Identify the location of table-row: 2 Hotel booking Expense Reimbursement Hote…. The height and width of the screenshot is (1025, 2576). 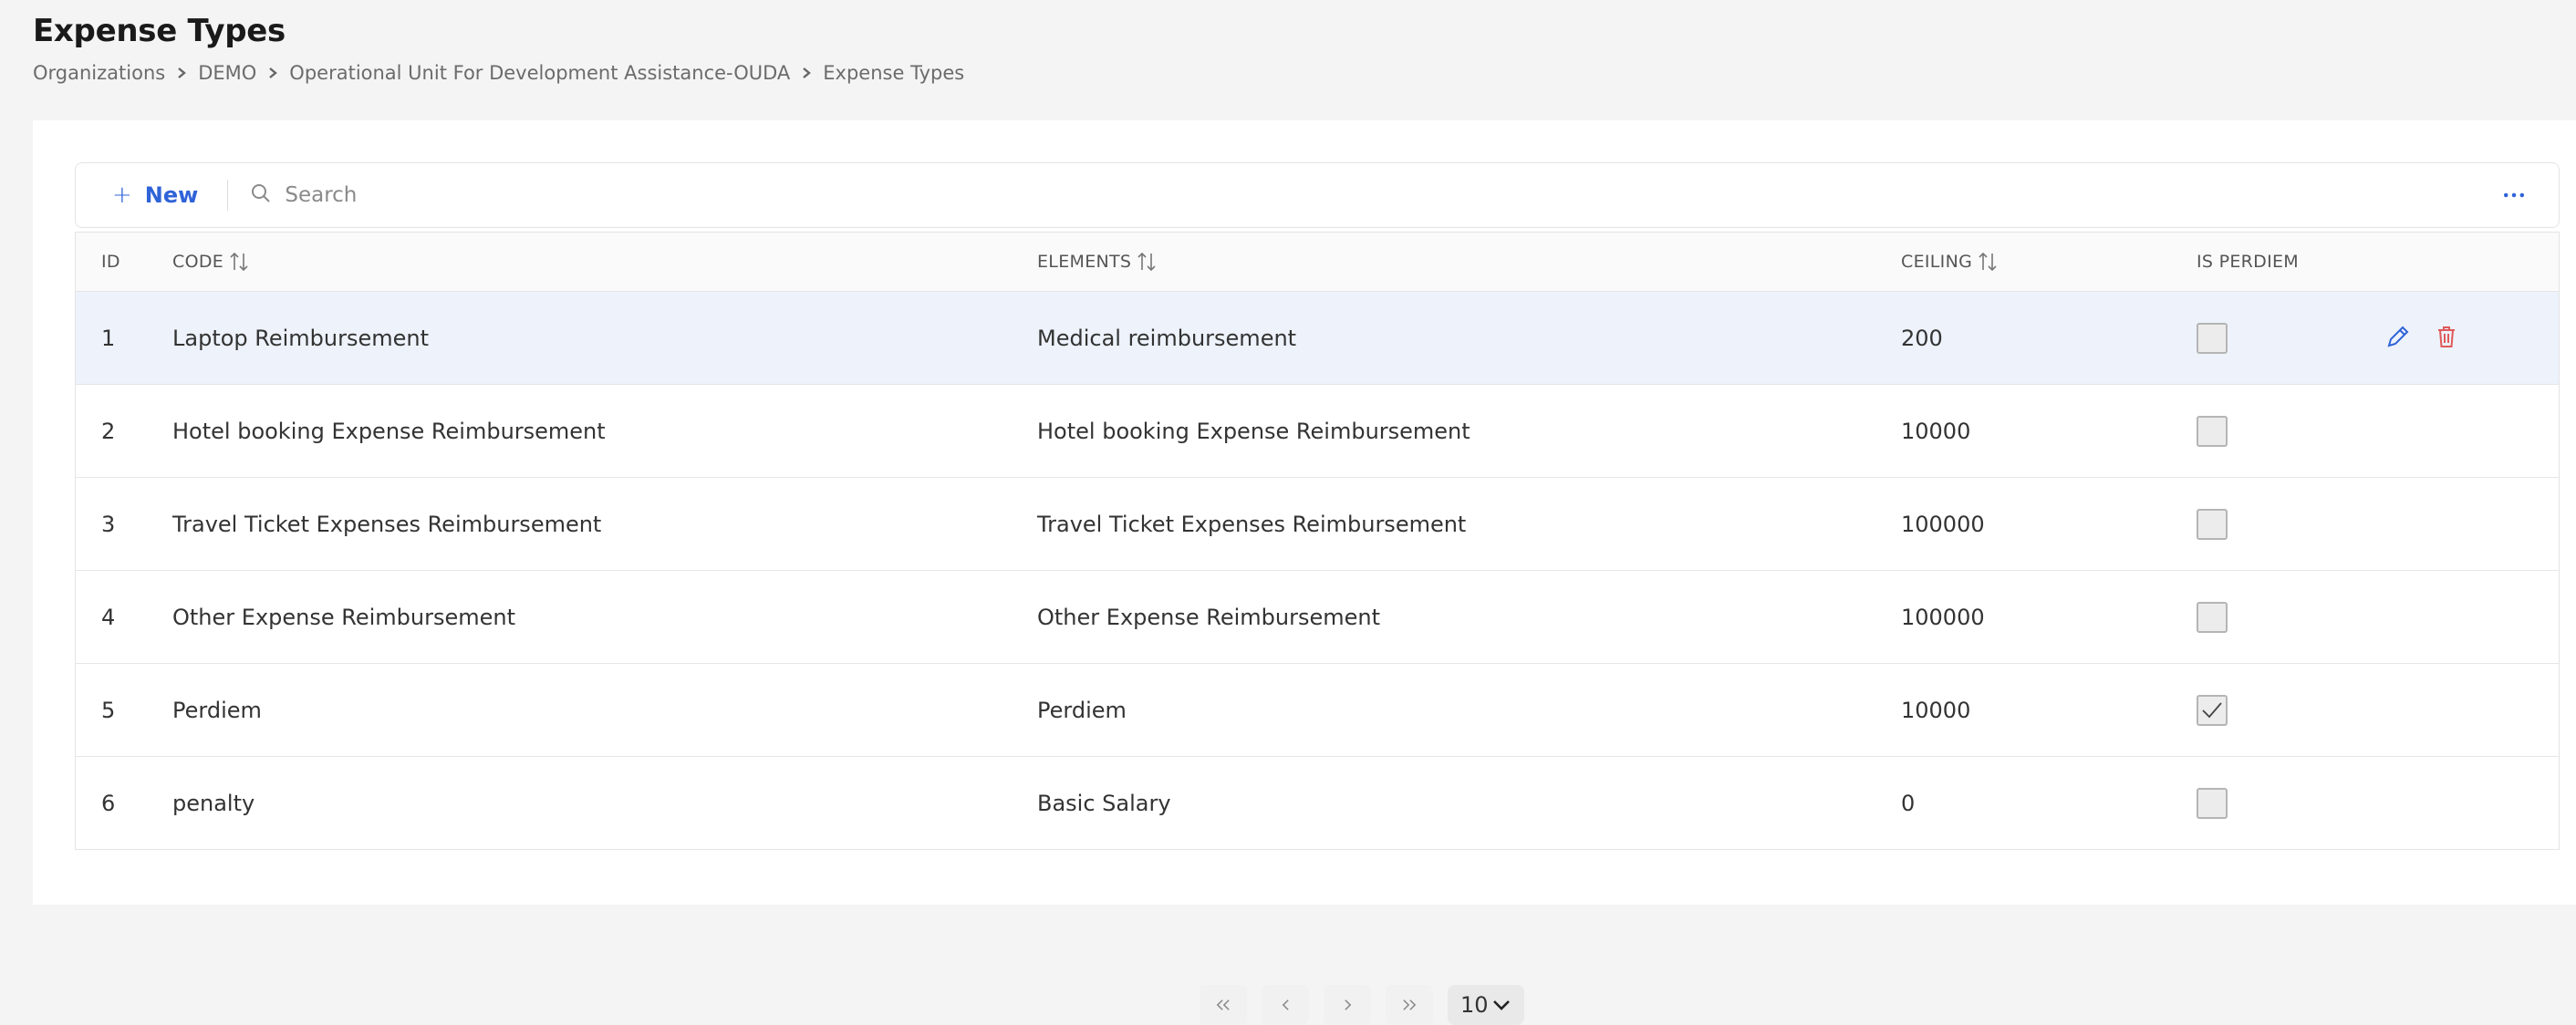
(1317, 431).